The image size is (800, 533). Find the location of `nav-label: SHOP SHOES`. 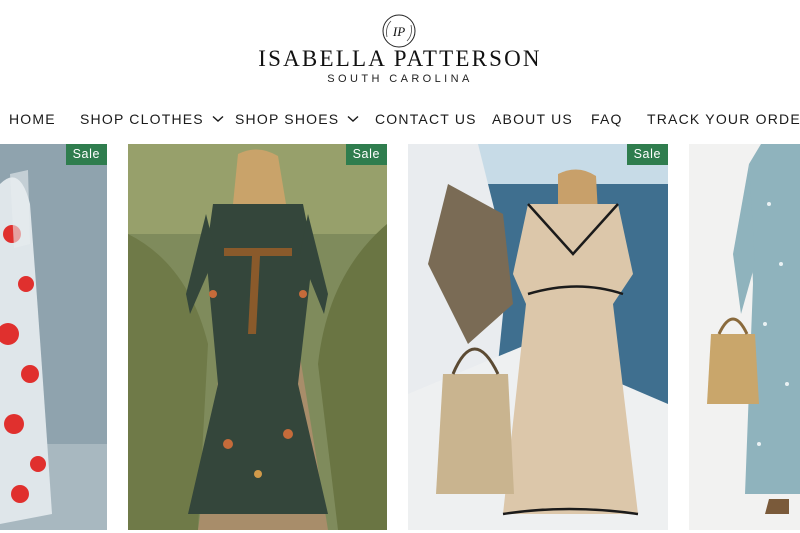

nav-label: SHOP SHOES is located at coordinates (287, 119).